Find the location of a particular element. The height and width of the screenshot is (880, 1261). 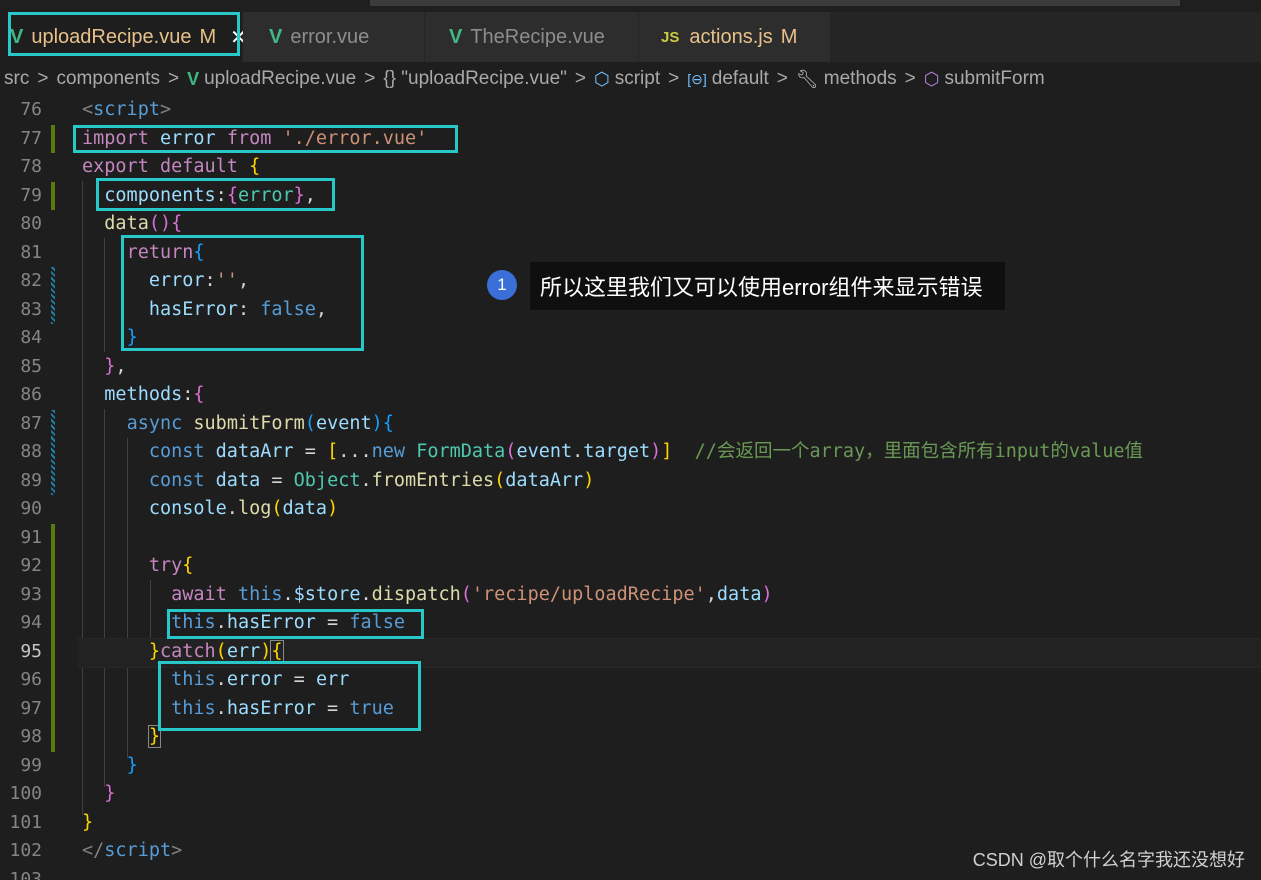

line-number: 94 is located at coordinates (31, 622).